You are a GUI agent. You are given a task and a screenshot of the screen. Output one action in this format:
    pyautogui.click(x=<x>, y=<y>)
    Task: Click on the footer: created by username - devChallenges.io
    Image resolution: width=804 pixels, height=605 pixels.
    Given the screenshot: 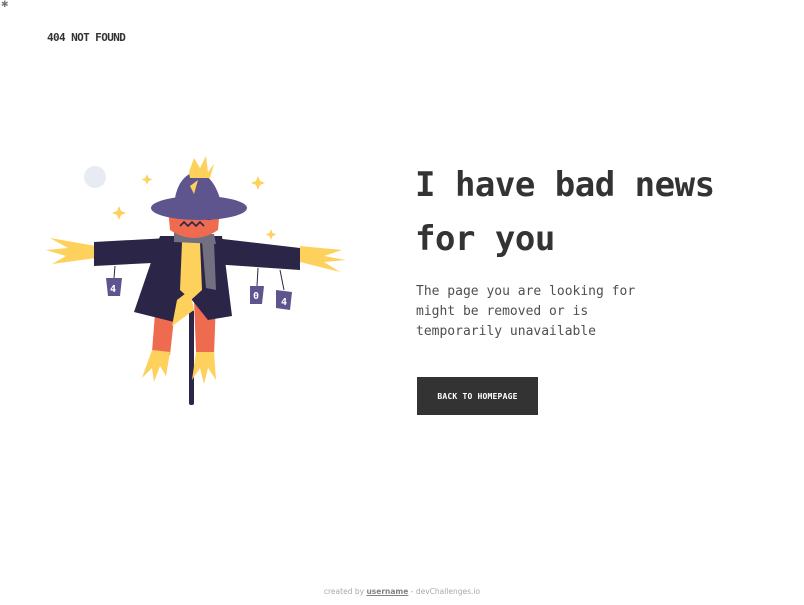 What is the action you would take?
    pyautogui.click(x=402, y=591)
    